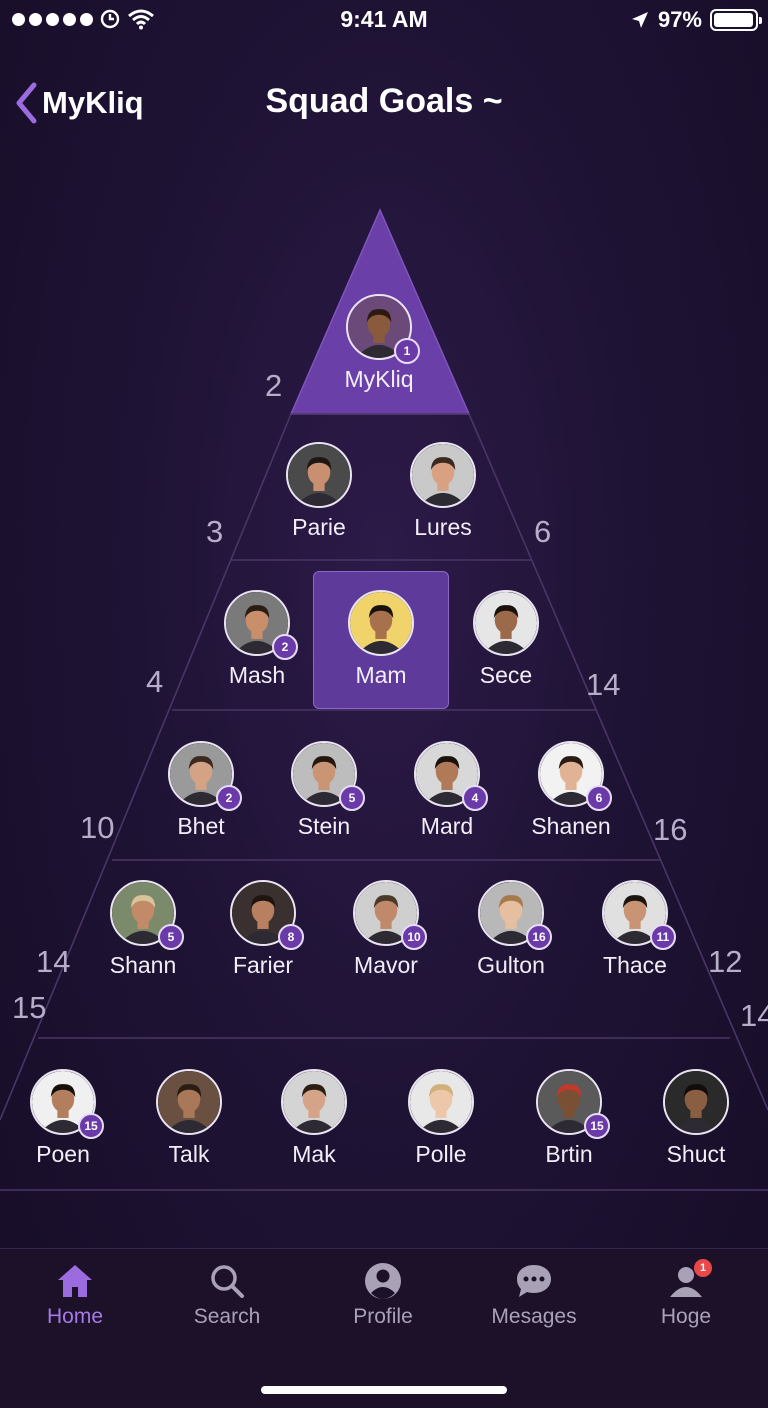 The image size is (768, 1408). I want to click on pyramid-member: 11 Thace, so click(635, 929).